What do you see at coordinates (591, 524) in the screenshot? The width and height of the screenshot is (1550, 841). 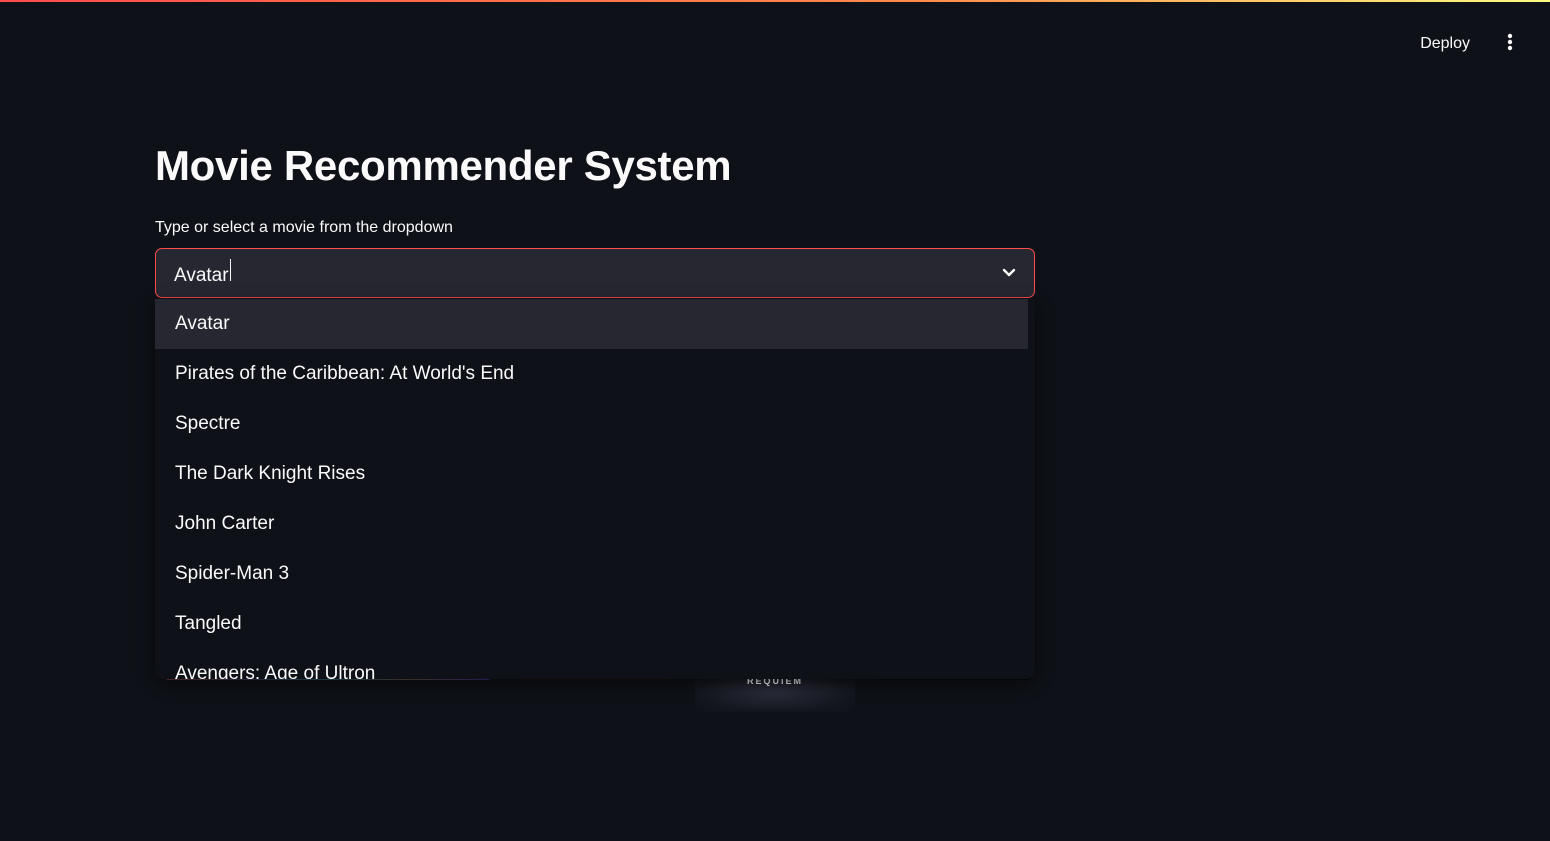 I see `dropdown-option: John Carter` at bounding box center [591, 524].